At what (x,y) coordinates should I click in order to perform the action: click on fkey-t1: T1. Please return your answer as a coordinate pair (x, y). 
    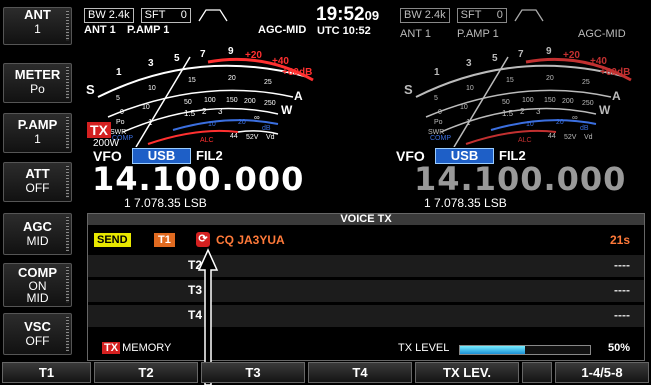
    Looking at the image, I should click on (46, 372).